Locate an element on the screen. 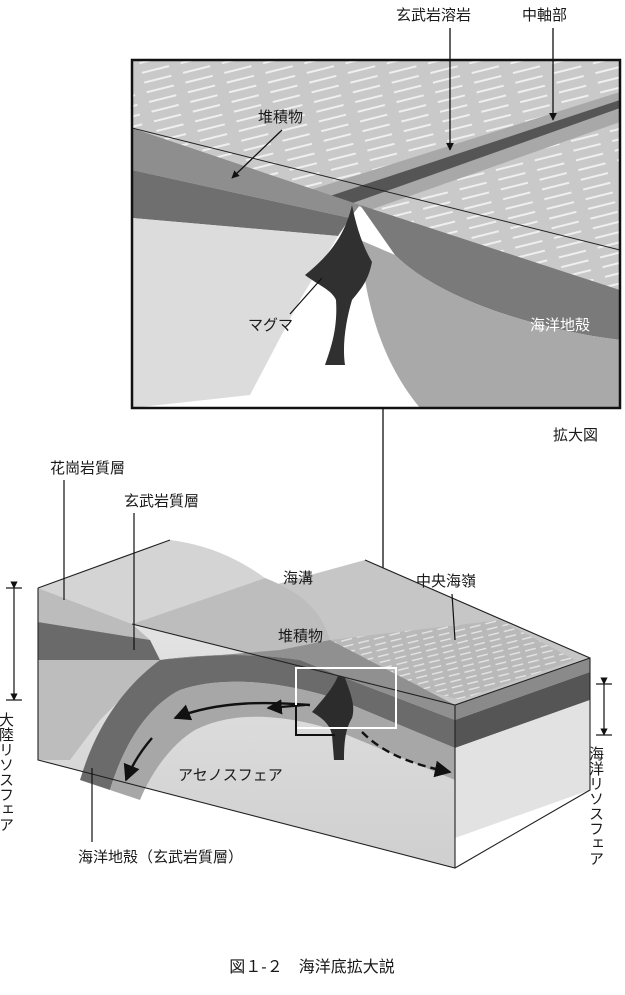  continental-lithosphere-bracket is located at coordinates (14, 641).